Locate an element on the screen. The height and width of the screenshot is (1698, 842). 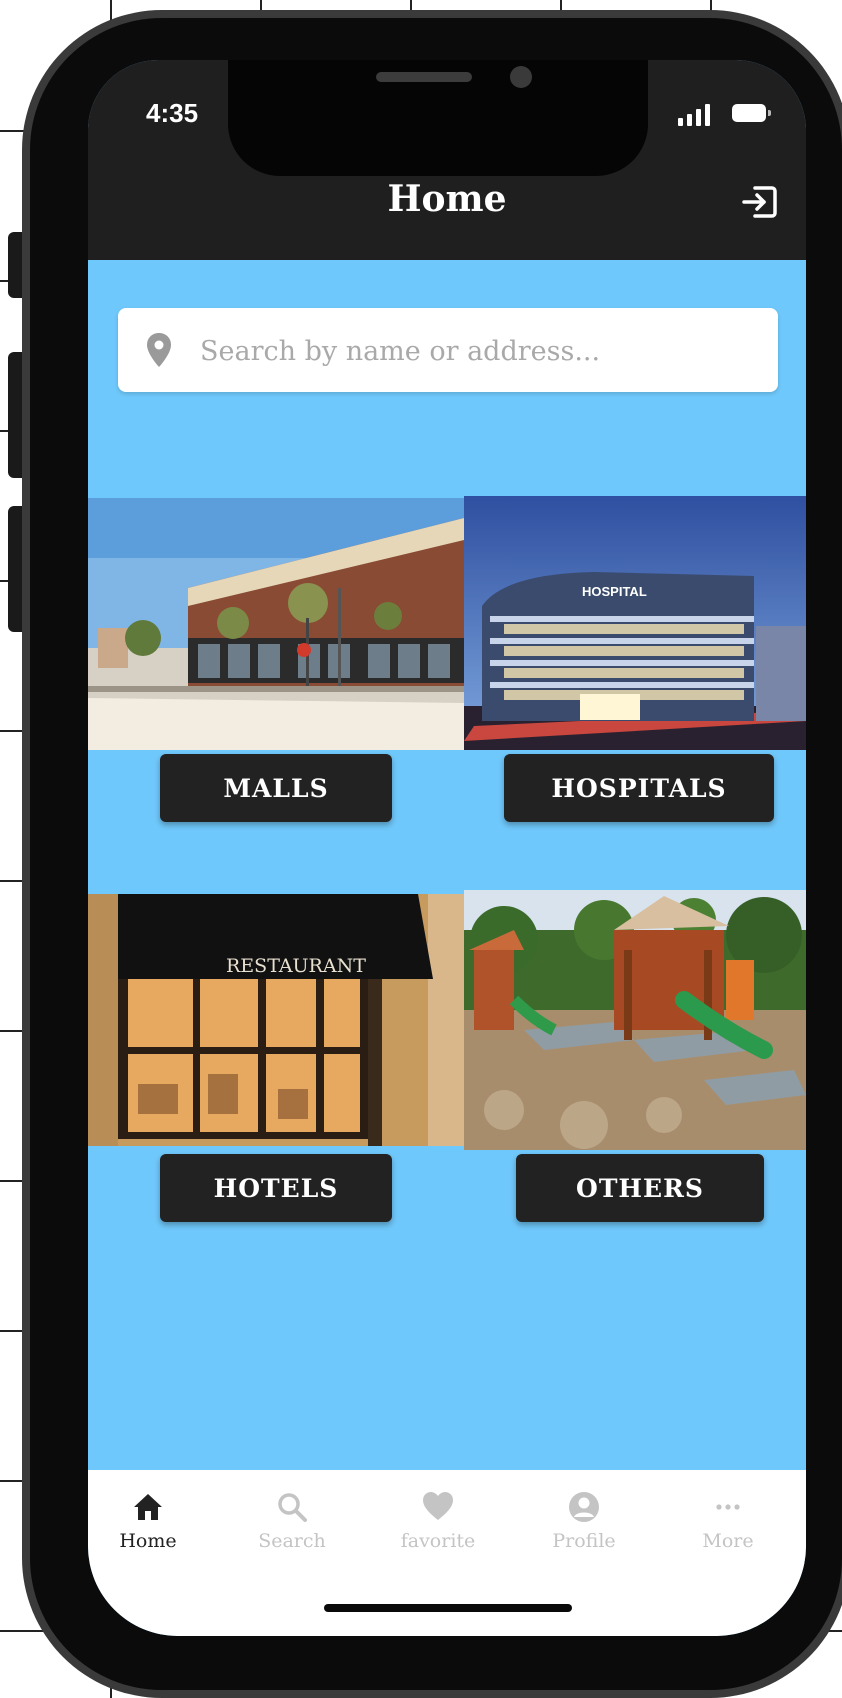
home-indicator is located at coordinates (448, 1608).